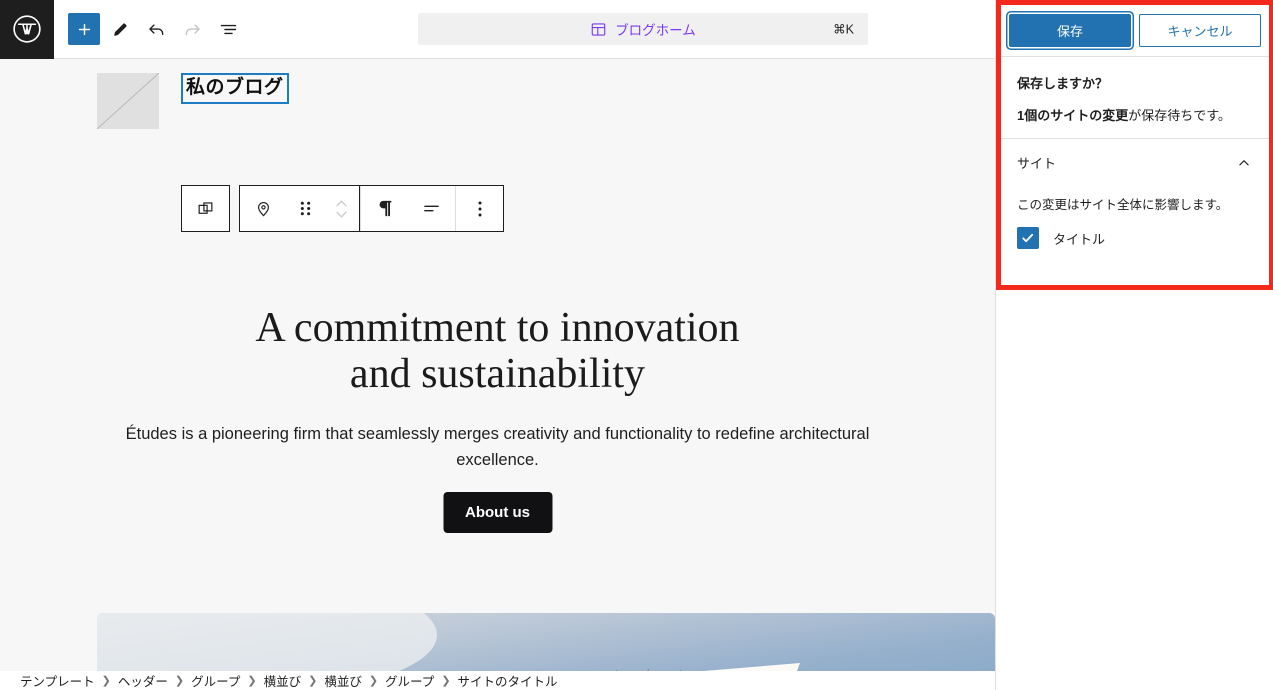  I want to click on copy-blocks-icon, so click(205, 208).